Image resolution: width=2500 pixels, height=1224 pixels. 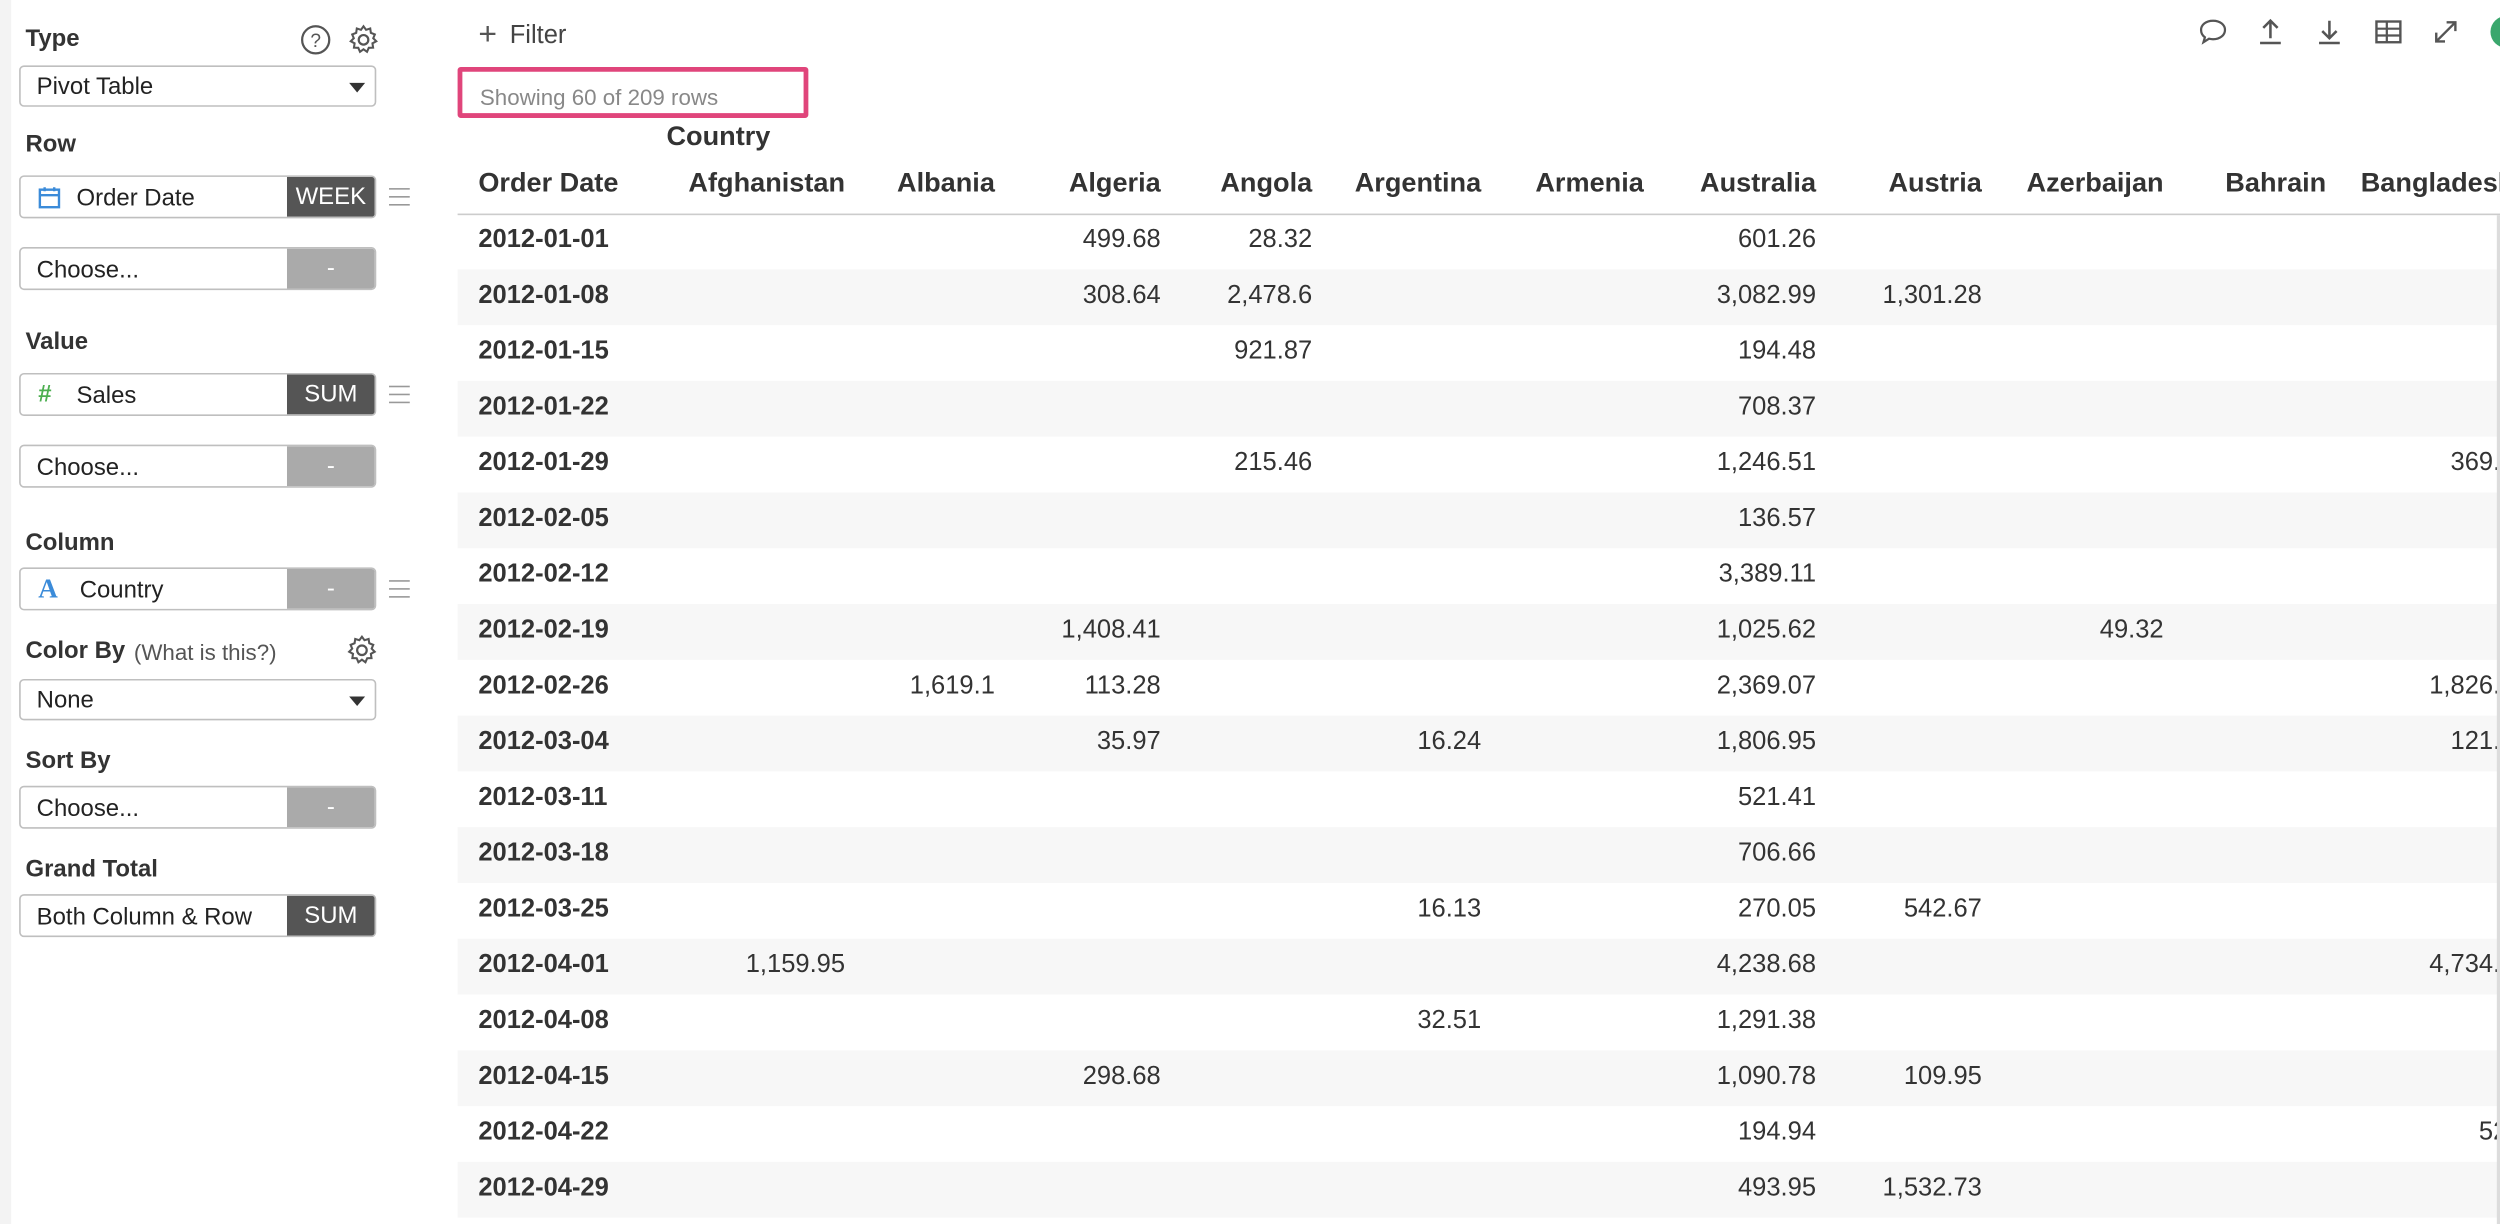 I want to click on text-type-icon: A, so click(x=48, y=589).